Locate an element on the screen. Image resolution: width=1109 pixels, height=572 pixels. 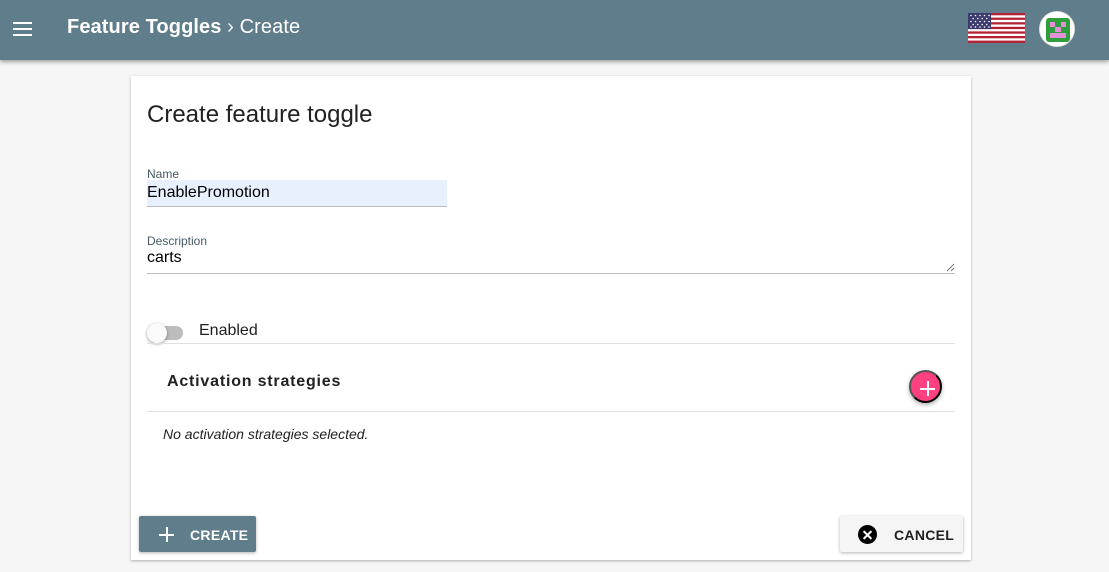
identicon-avatar is located at coordinates (1057, 29).